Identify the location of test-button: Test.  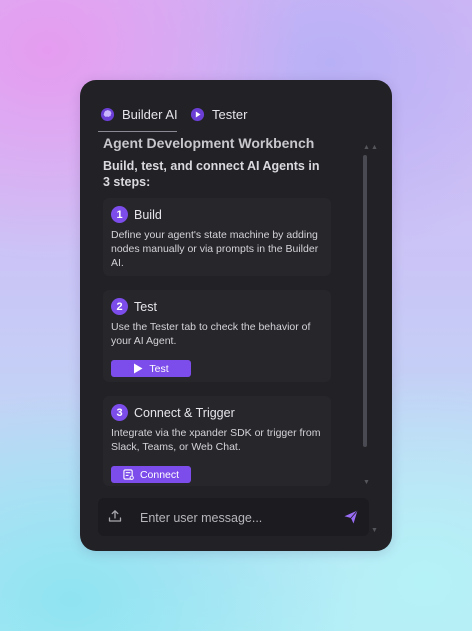
(151, 368).